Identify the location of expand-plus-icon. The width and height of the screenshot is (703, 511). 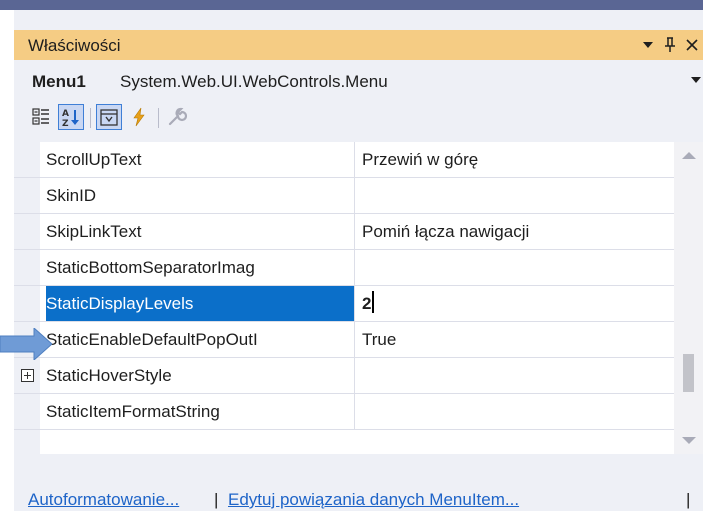
(27, 375).